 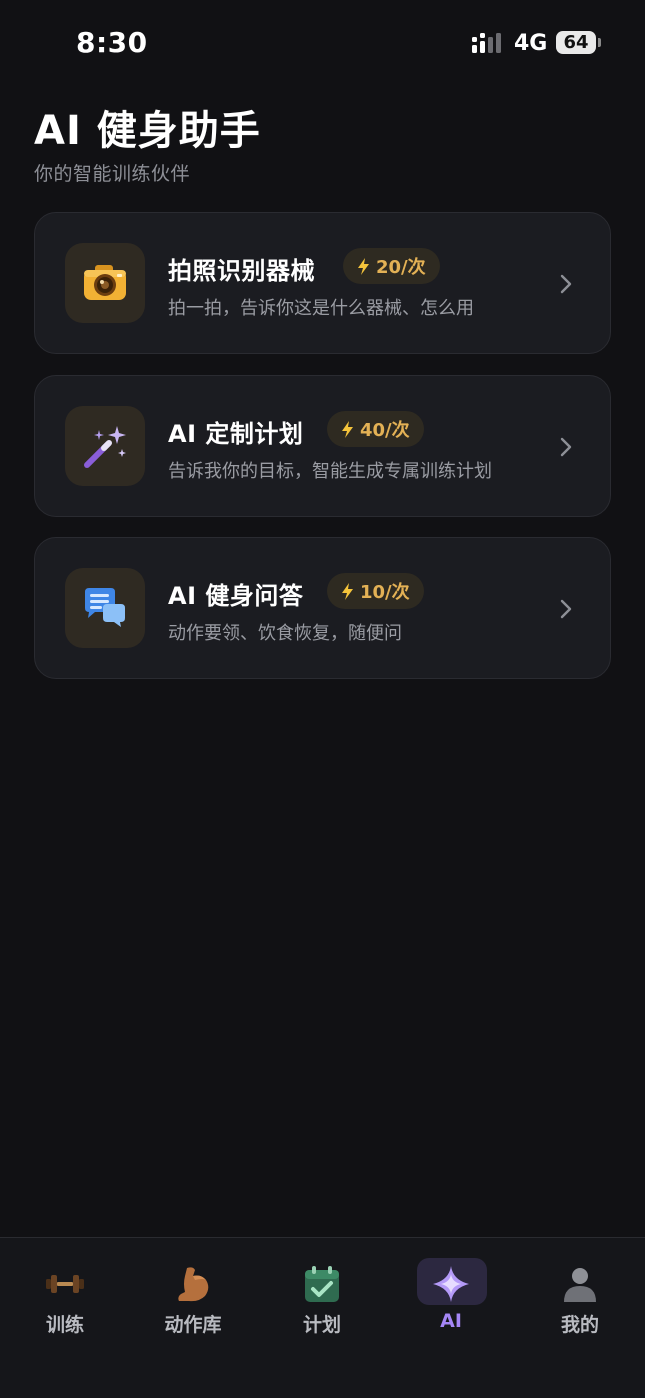 I want to click on tab-ai: AI, so click(x=451, y=1304).